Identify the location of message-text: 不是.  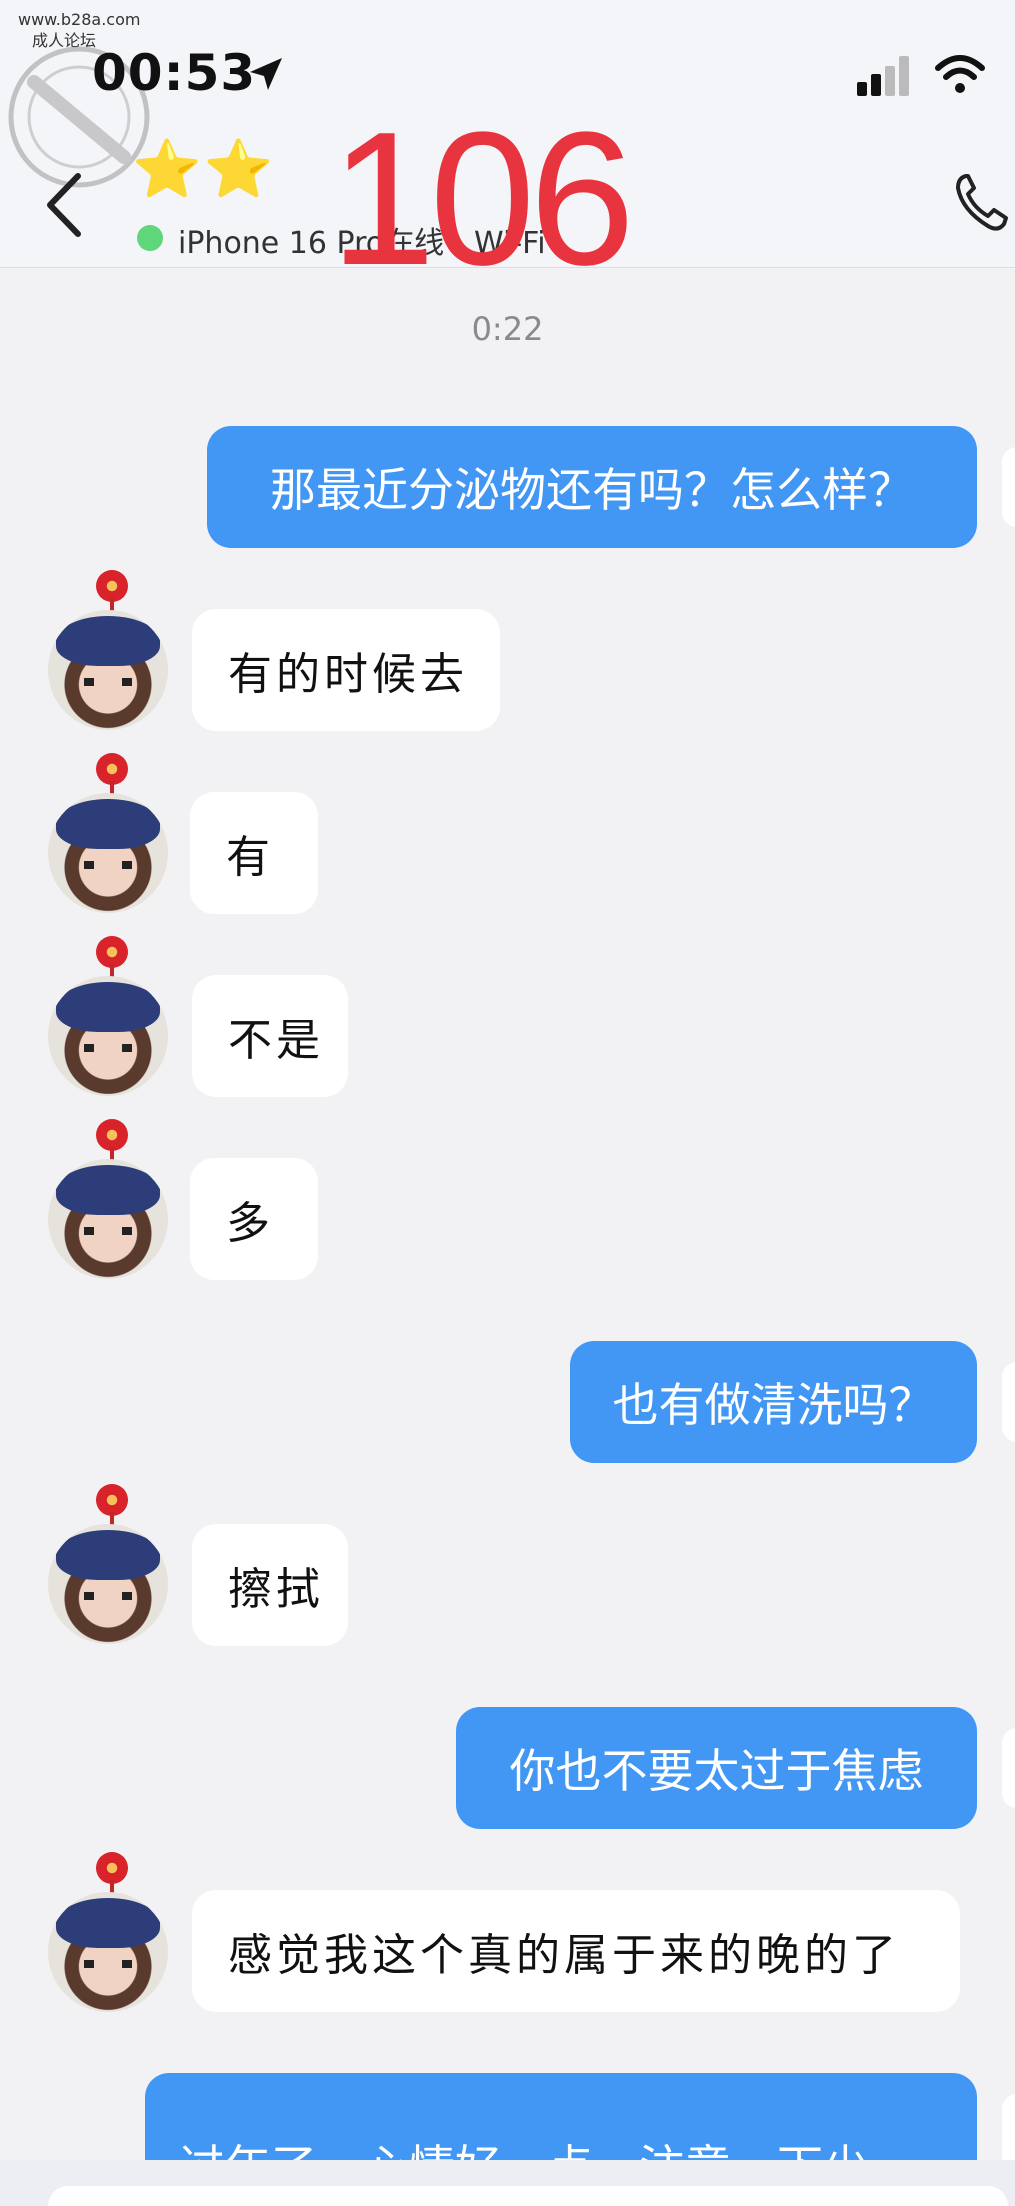
(276, 1040).